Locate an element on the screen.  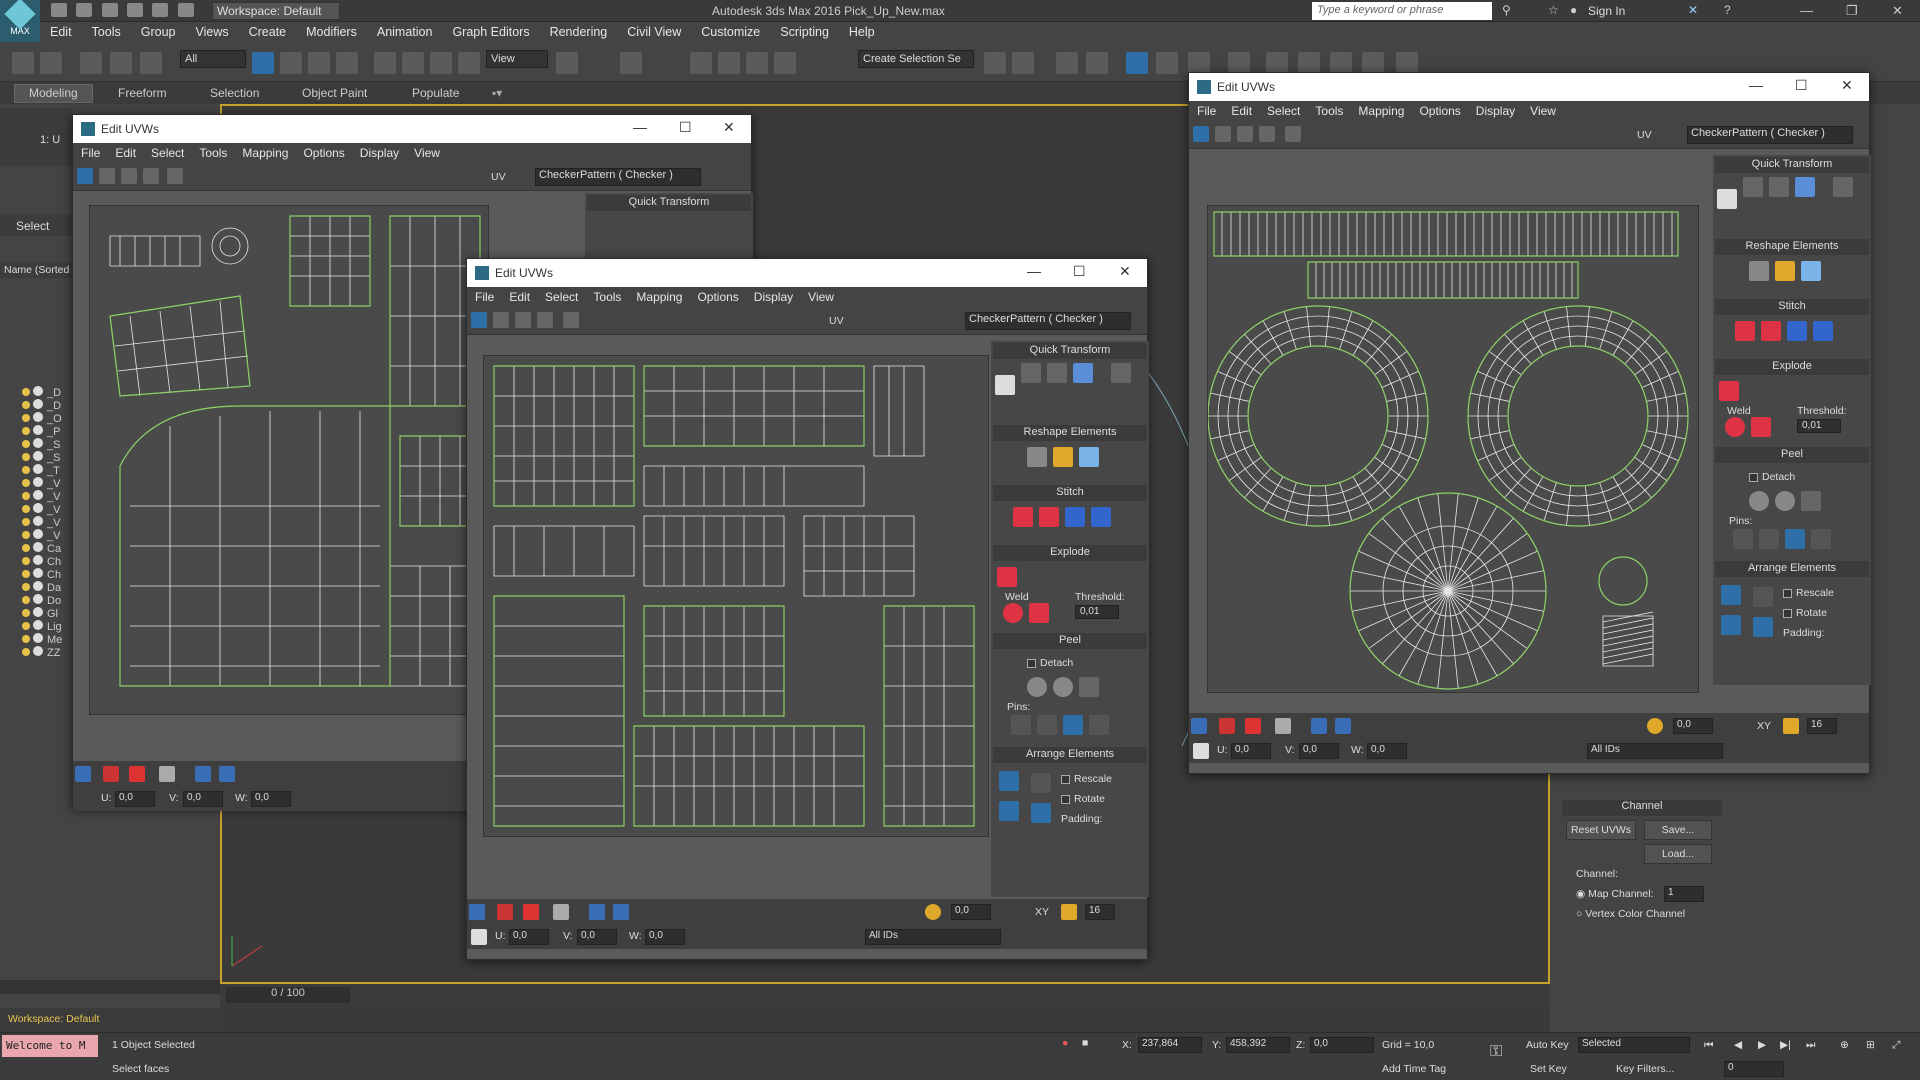
add-time-tag: Add Time Tag is located at coordinates (1414, 1069).